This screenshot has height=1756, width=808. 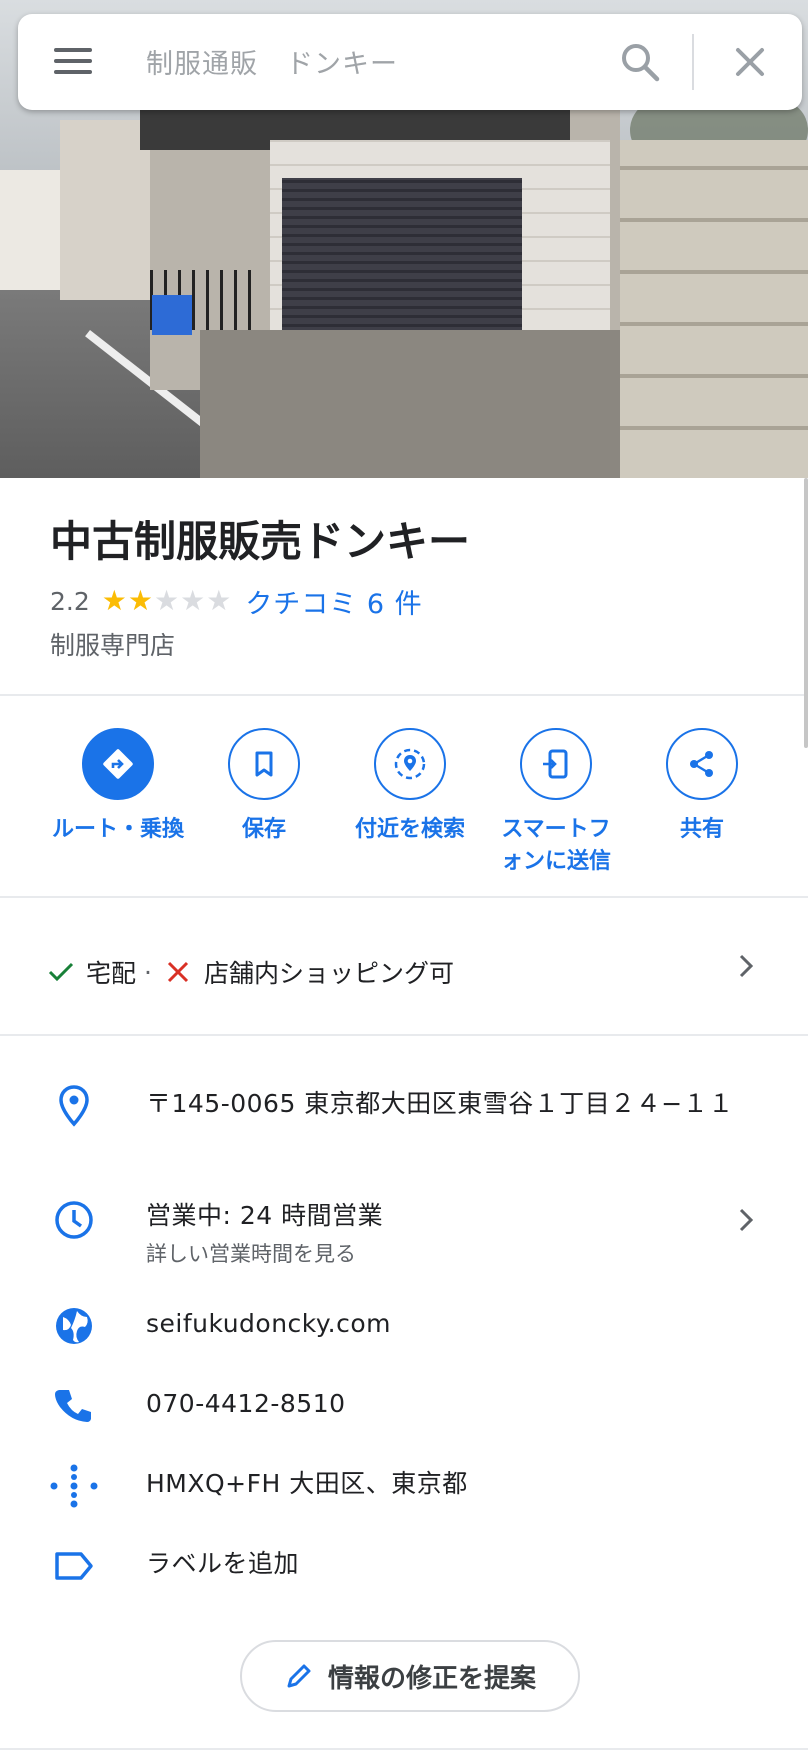 What do you see at coordinates (61, 972) in the screenshot?
I see `check-icon` at bounding box center [61, 972].